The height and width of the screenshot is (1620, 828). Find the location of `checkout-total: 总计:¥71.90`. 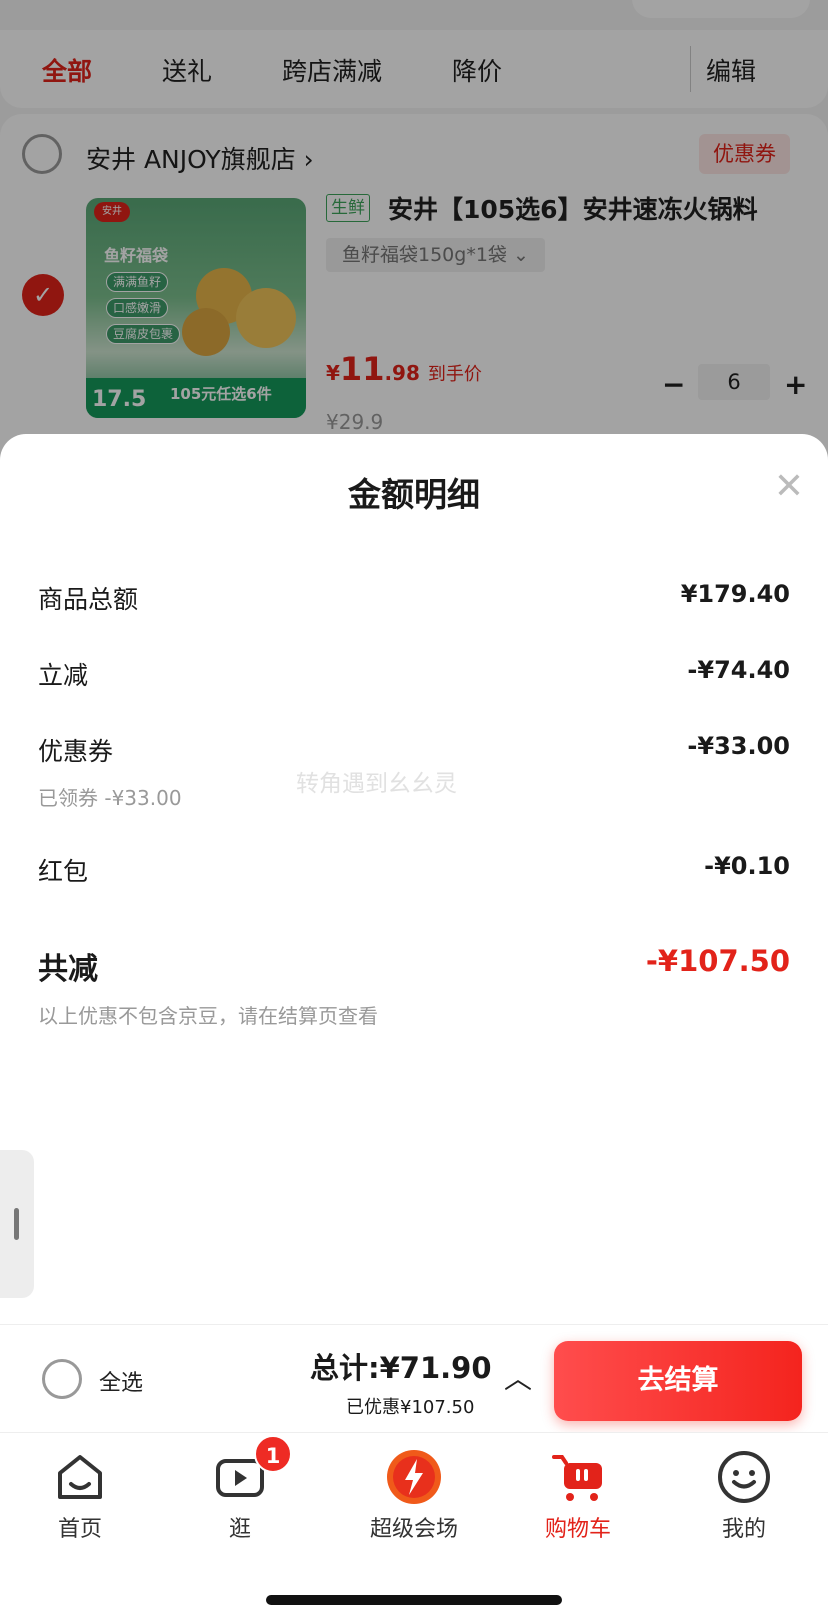

checkout-total: 总计:¥71.90 is located at coordinates (401, 1368).